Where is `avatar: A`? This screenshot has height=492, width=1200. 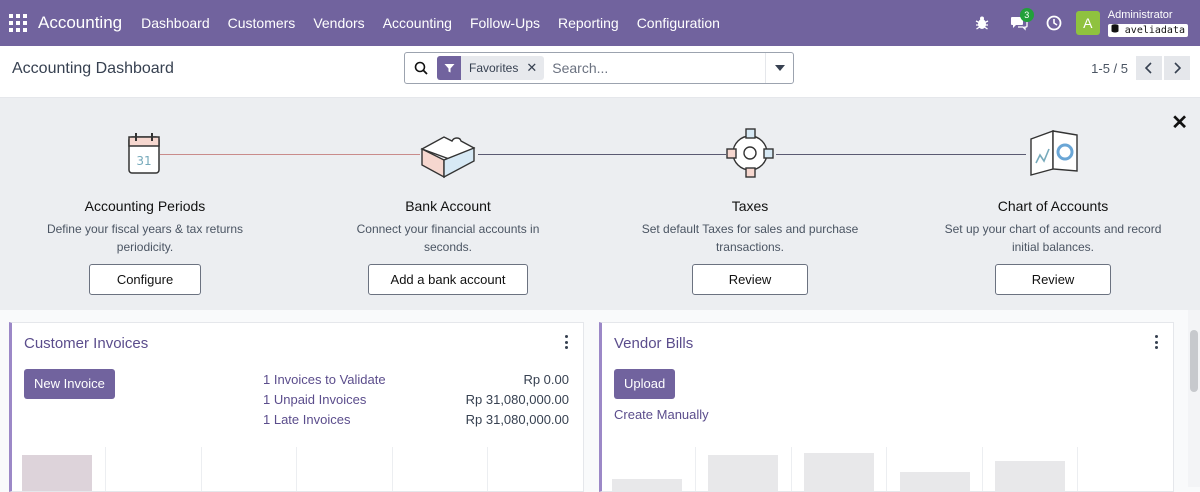 avatar: A is located at coordinates (1087, 23).